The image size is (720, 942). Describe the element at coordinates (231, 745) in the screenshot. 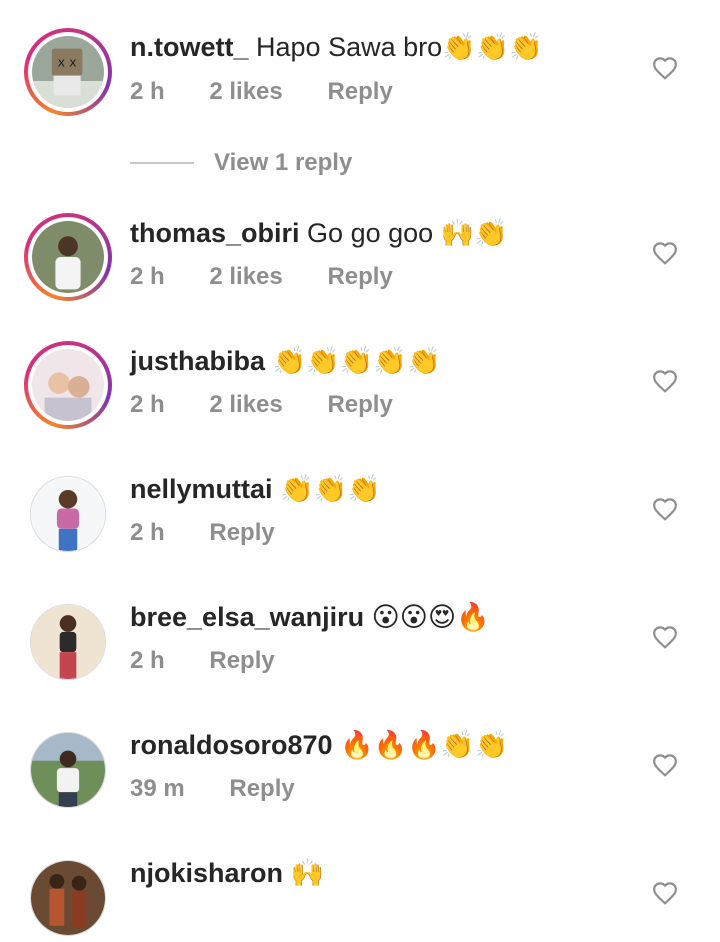

I see `comment-username: ronaldosoro870` at that location.